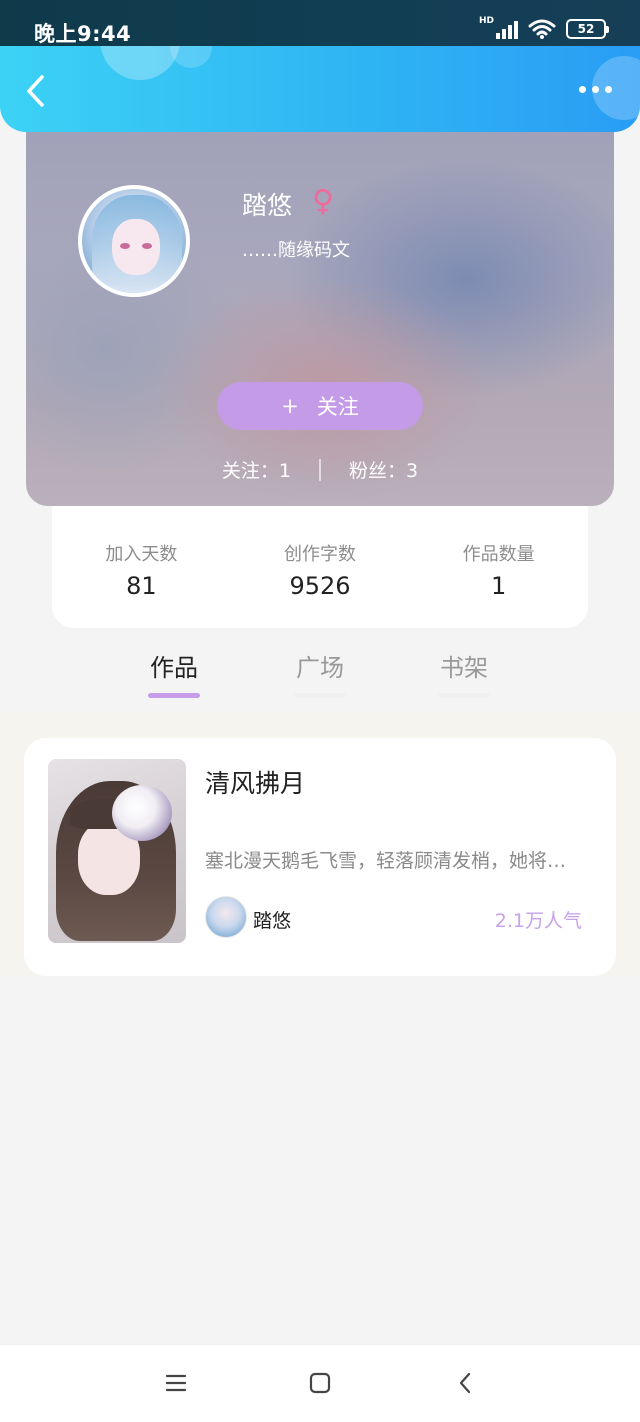 The height and width of the screenshot is (1422, 640). I want to click on tab-bar: 作品 广场 书架, so click(320, 676).